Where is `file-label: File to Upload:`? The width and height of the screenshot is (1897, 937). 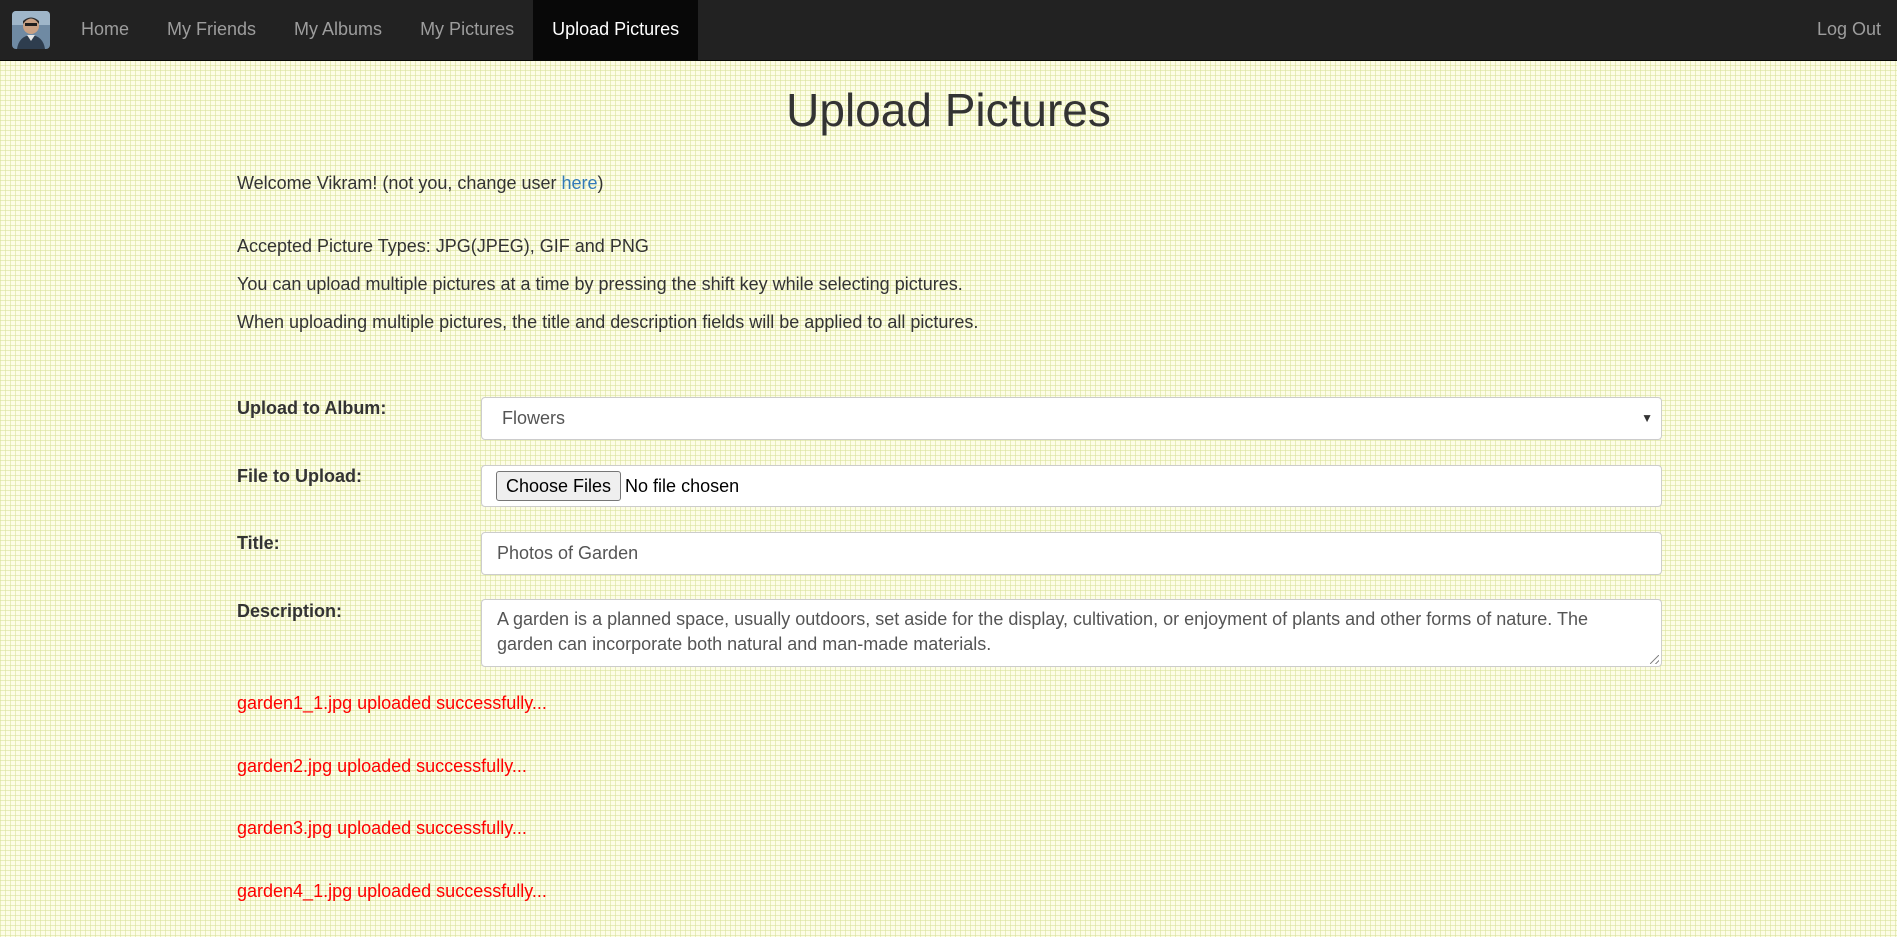
file-label: File to Upload: is located at coordinates (299, 476).